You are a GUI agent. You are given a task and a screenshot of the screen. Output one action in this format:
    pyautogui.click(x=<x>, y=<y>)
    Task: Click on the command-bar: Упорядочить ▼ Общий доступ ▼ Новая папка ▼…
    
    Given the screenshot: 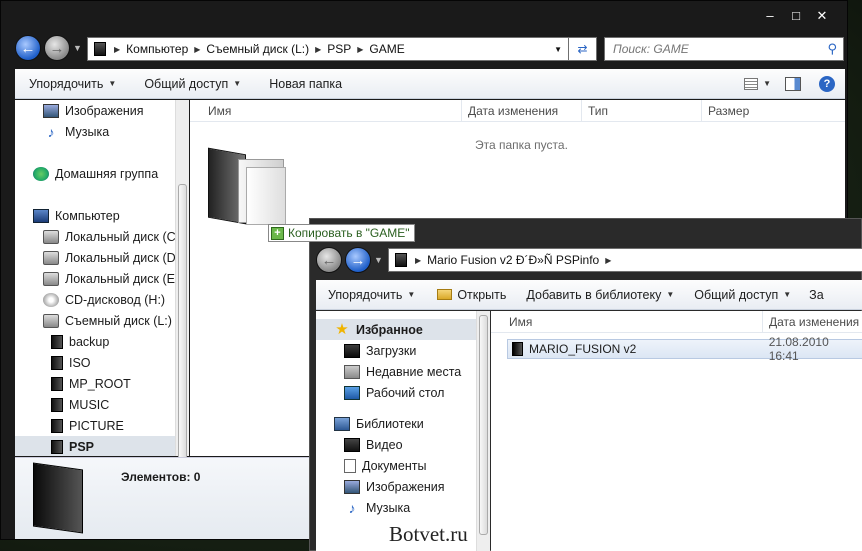 What is the action you would take?
    pyautogui.click(x=430, y=84)
    